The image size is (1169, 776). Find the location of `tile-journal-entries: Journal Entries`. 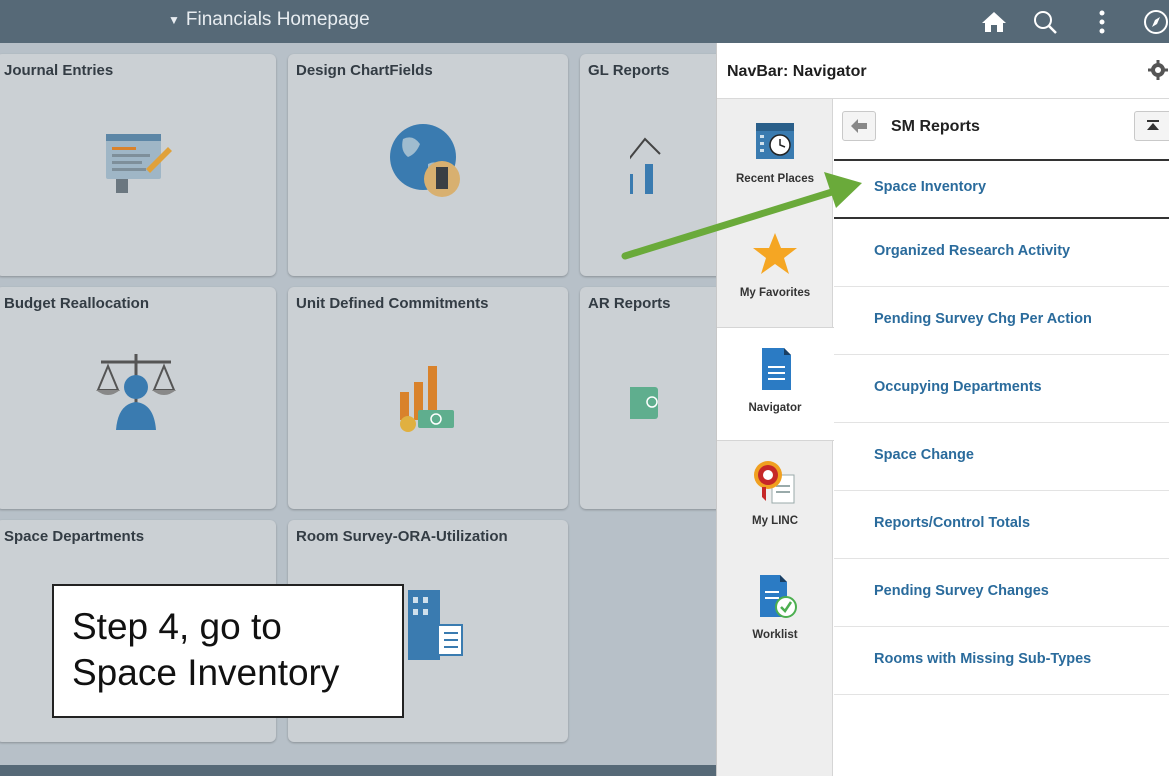

tile-journal-entries: Journal Entries is located at coordinates (138, 165).